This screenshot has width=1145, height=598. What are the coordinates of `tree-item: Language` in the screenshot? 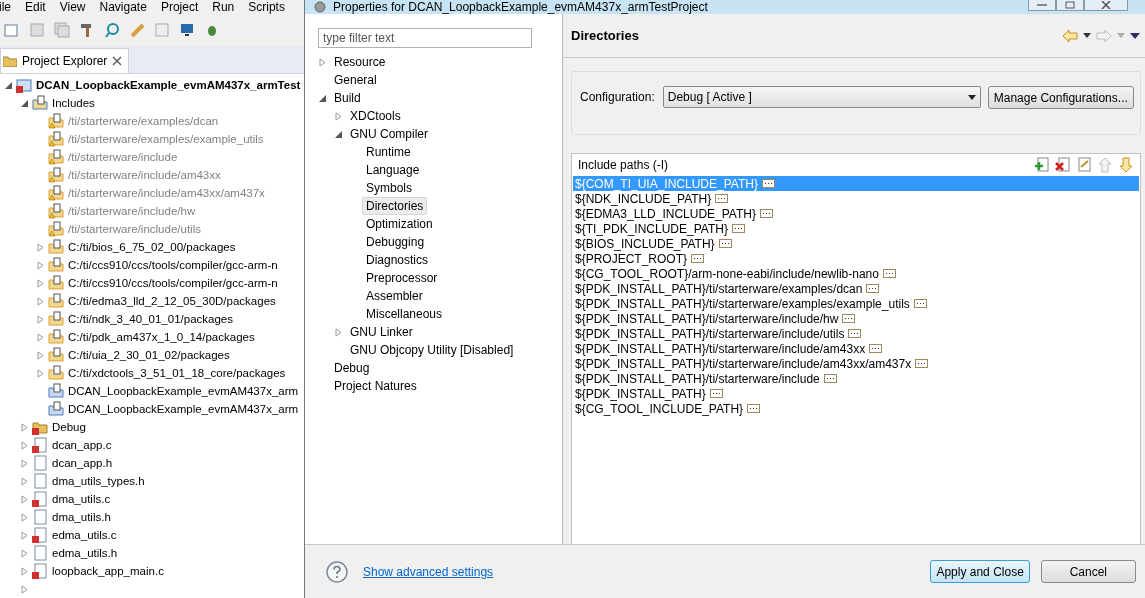 It's located at (393, 170).